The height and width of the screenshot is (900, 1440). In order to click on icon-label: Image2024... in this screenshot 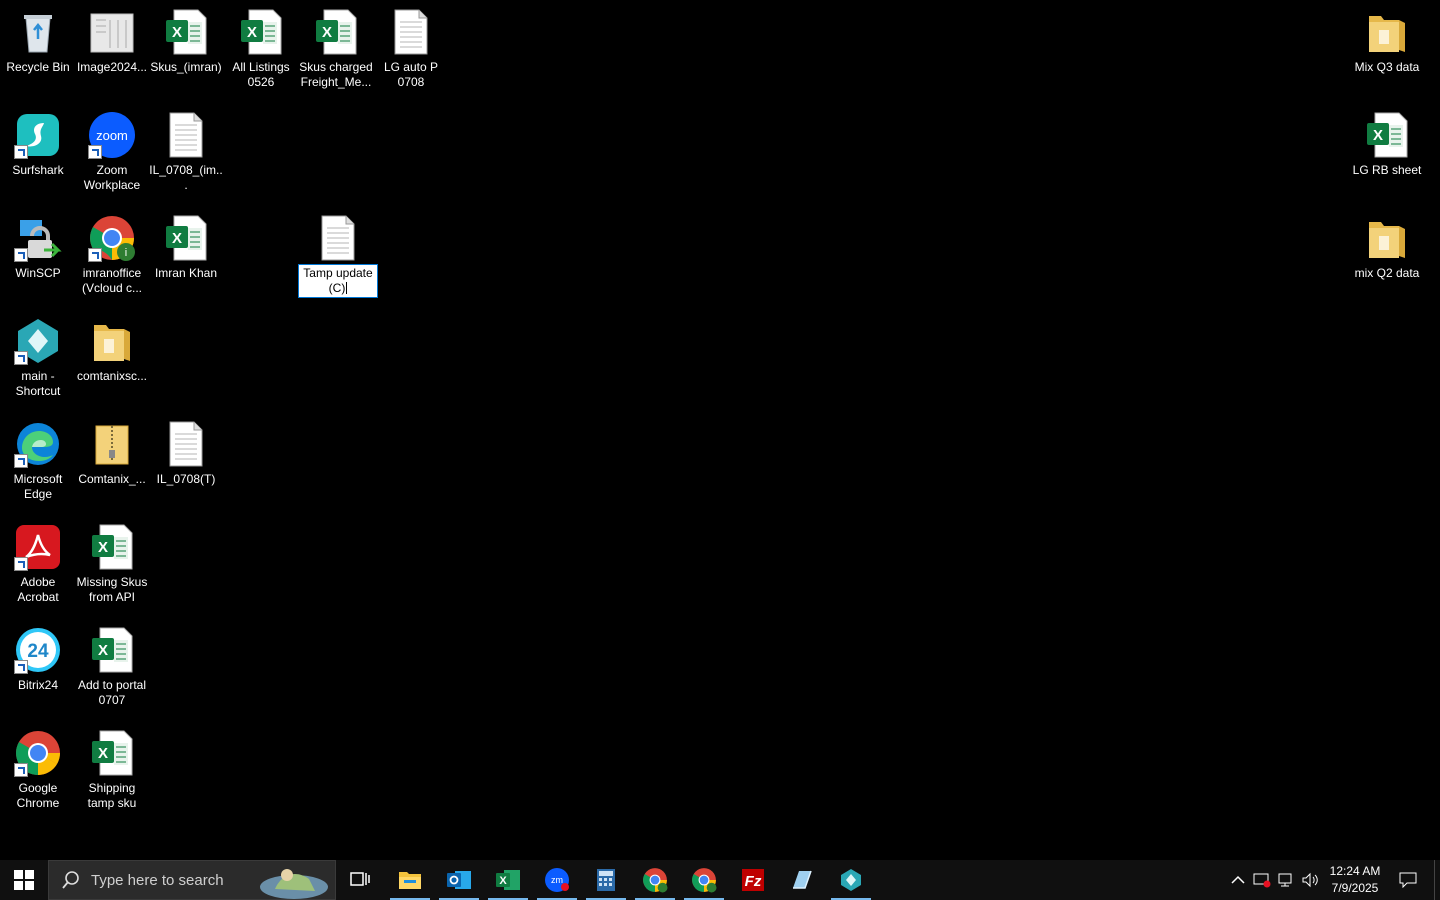, I will do `click(112, 67)`.